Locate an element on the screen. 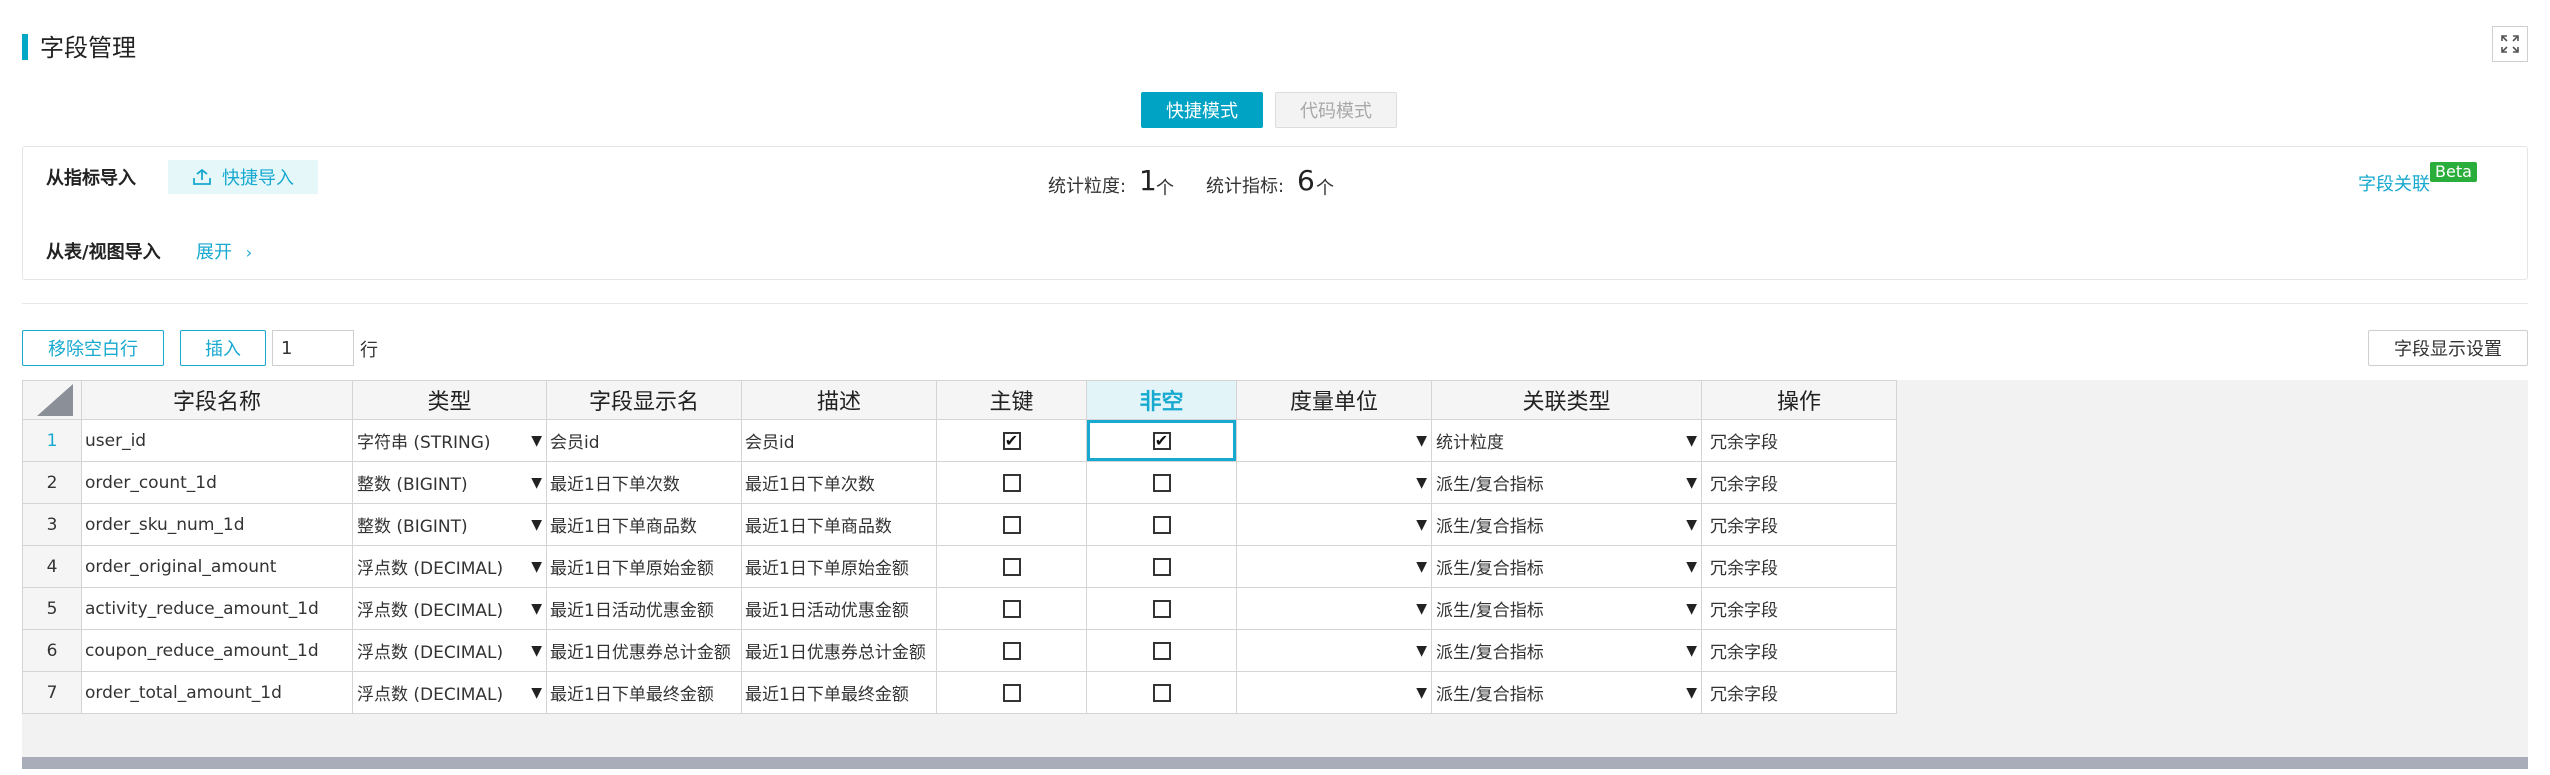 The height and width of the screenshot is (775, 2550). display-name-cell: 最近1日下单原始金额 is located at coordinates (644, 566).